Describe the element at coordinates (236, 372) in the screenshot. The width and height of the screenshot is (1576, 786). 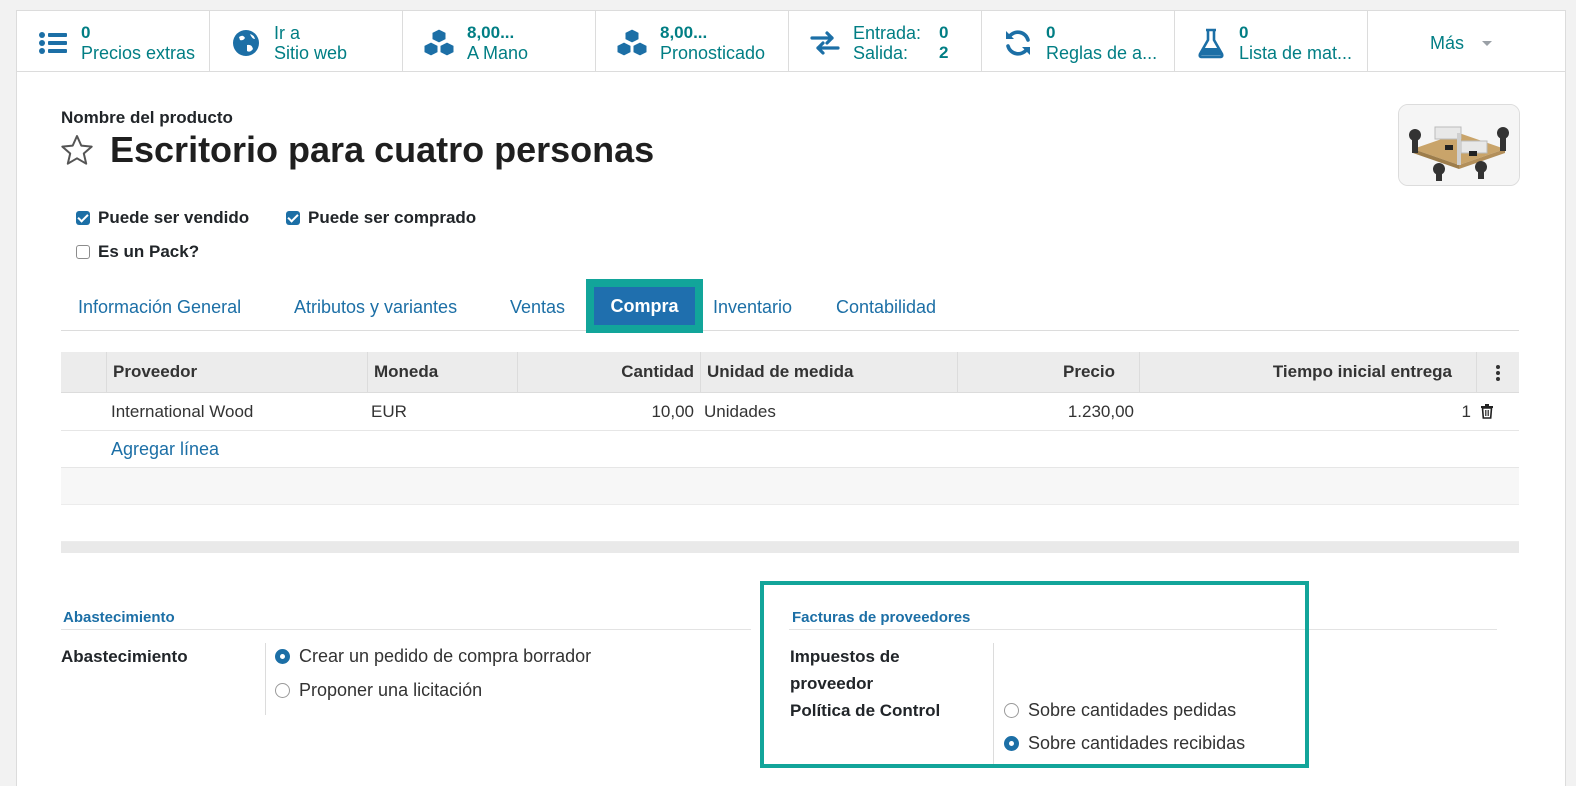
I see `column-vendor: Proveedor` at that location.